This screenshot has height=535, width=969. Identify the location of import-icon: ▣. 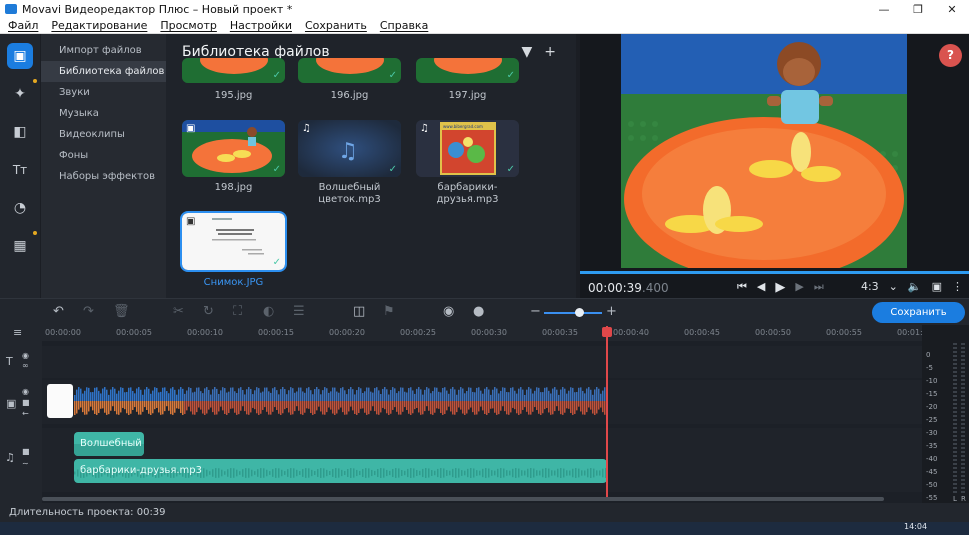
(20, 56).